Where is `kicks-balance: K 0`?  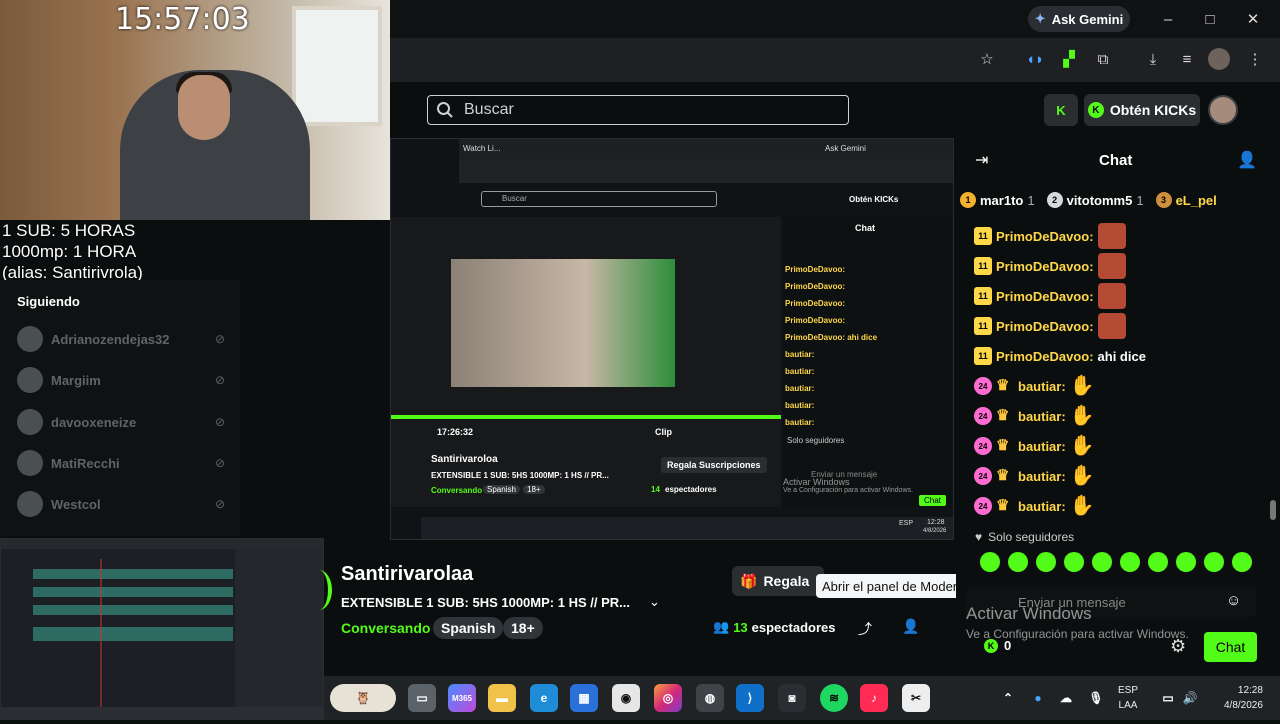 kicks-balance: K 0 is located at coordinates (997, 645).